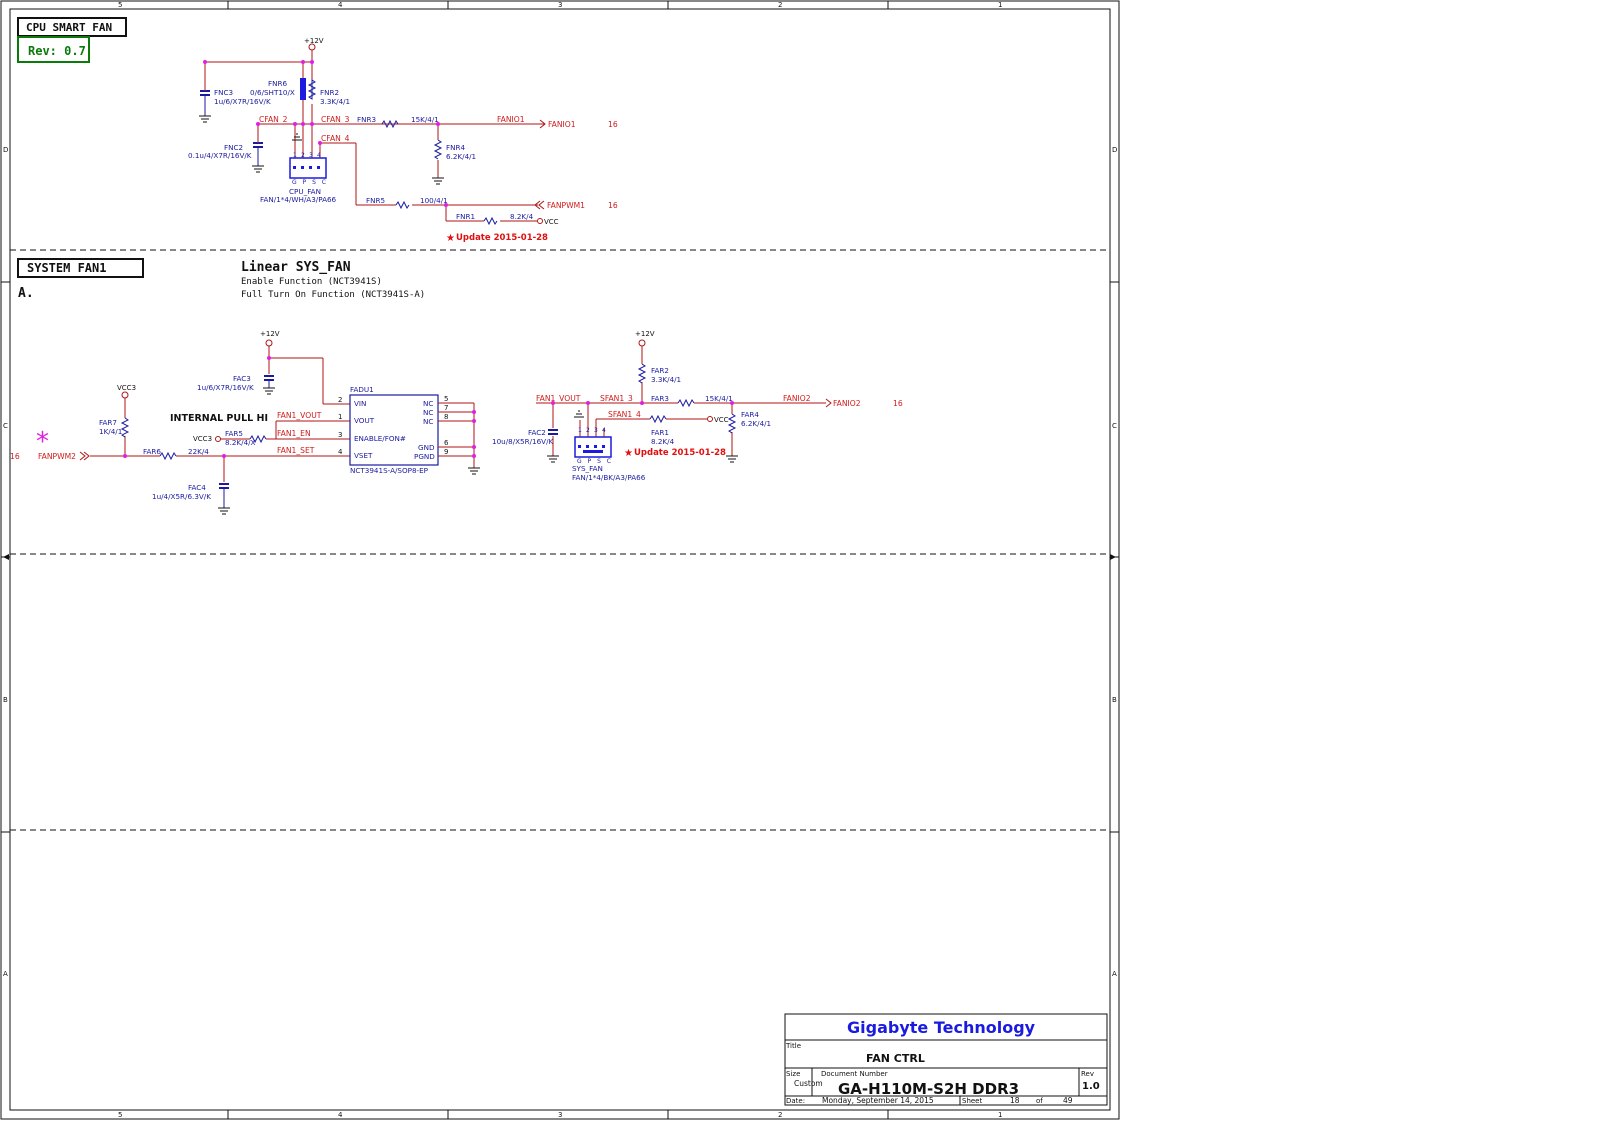  Describe the element at coordinates (84, 456) in the screenshot. I see `port-double-arrow-icon` at that location.